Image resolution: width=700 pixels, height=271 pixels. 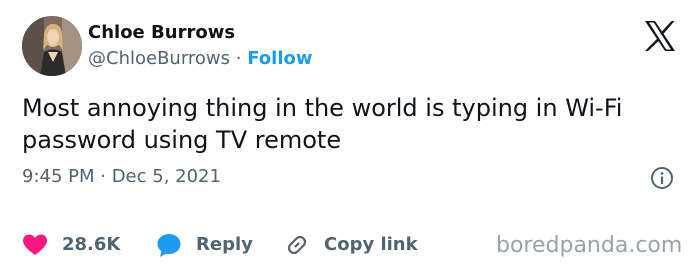 I want to click on x-logo-icon, so click(x=660, y=36).